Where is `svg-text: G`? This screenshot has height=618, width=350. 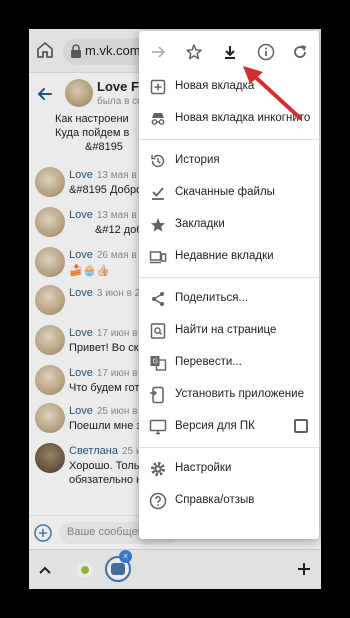
svg-text: G is located at coordinates (155, 362).